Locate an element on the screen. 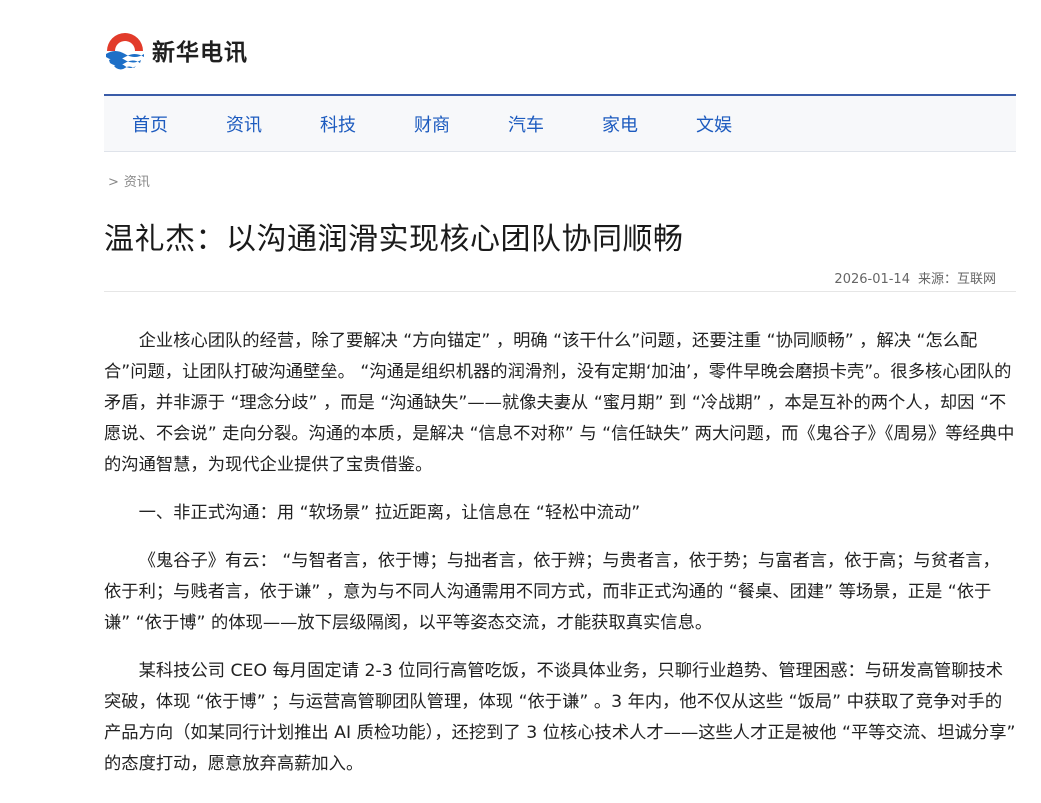  site-header: 新华电讯 is located at coordinates (176, 50).